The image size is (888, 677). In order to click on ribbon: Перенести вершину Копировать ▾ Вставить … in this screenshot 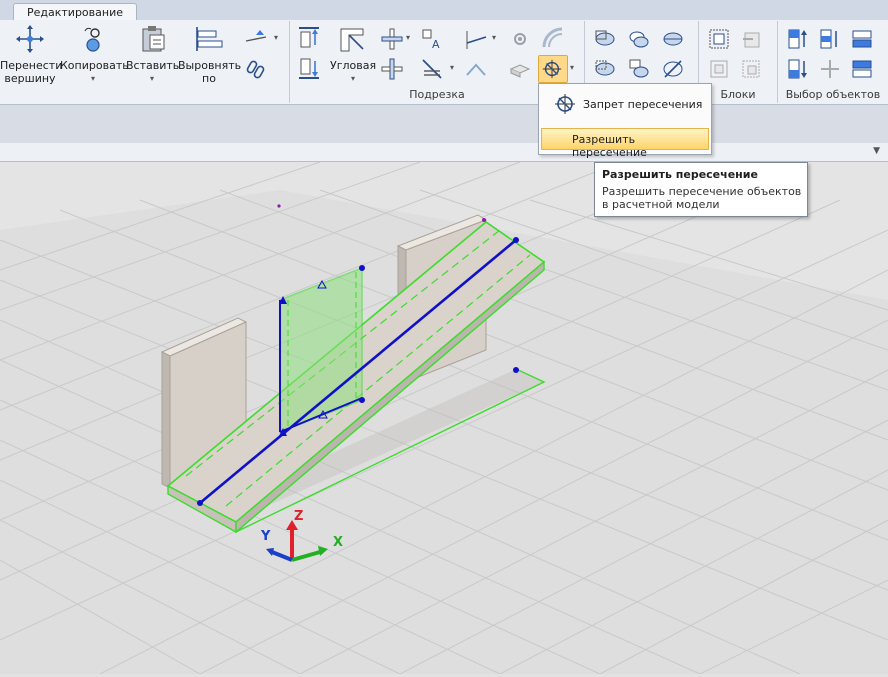, I will do `click(444, 62)`.